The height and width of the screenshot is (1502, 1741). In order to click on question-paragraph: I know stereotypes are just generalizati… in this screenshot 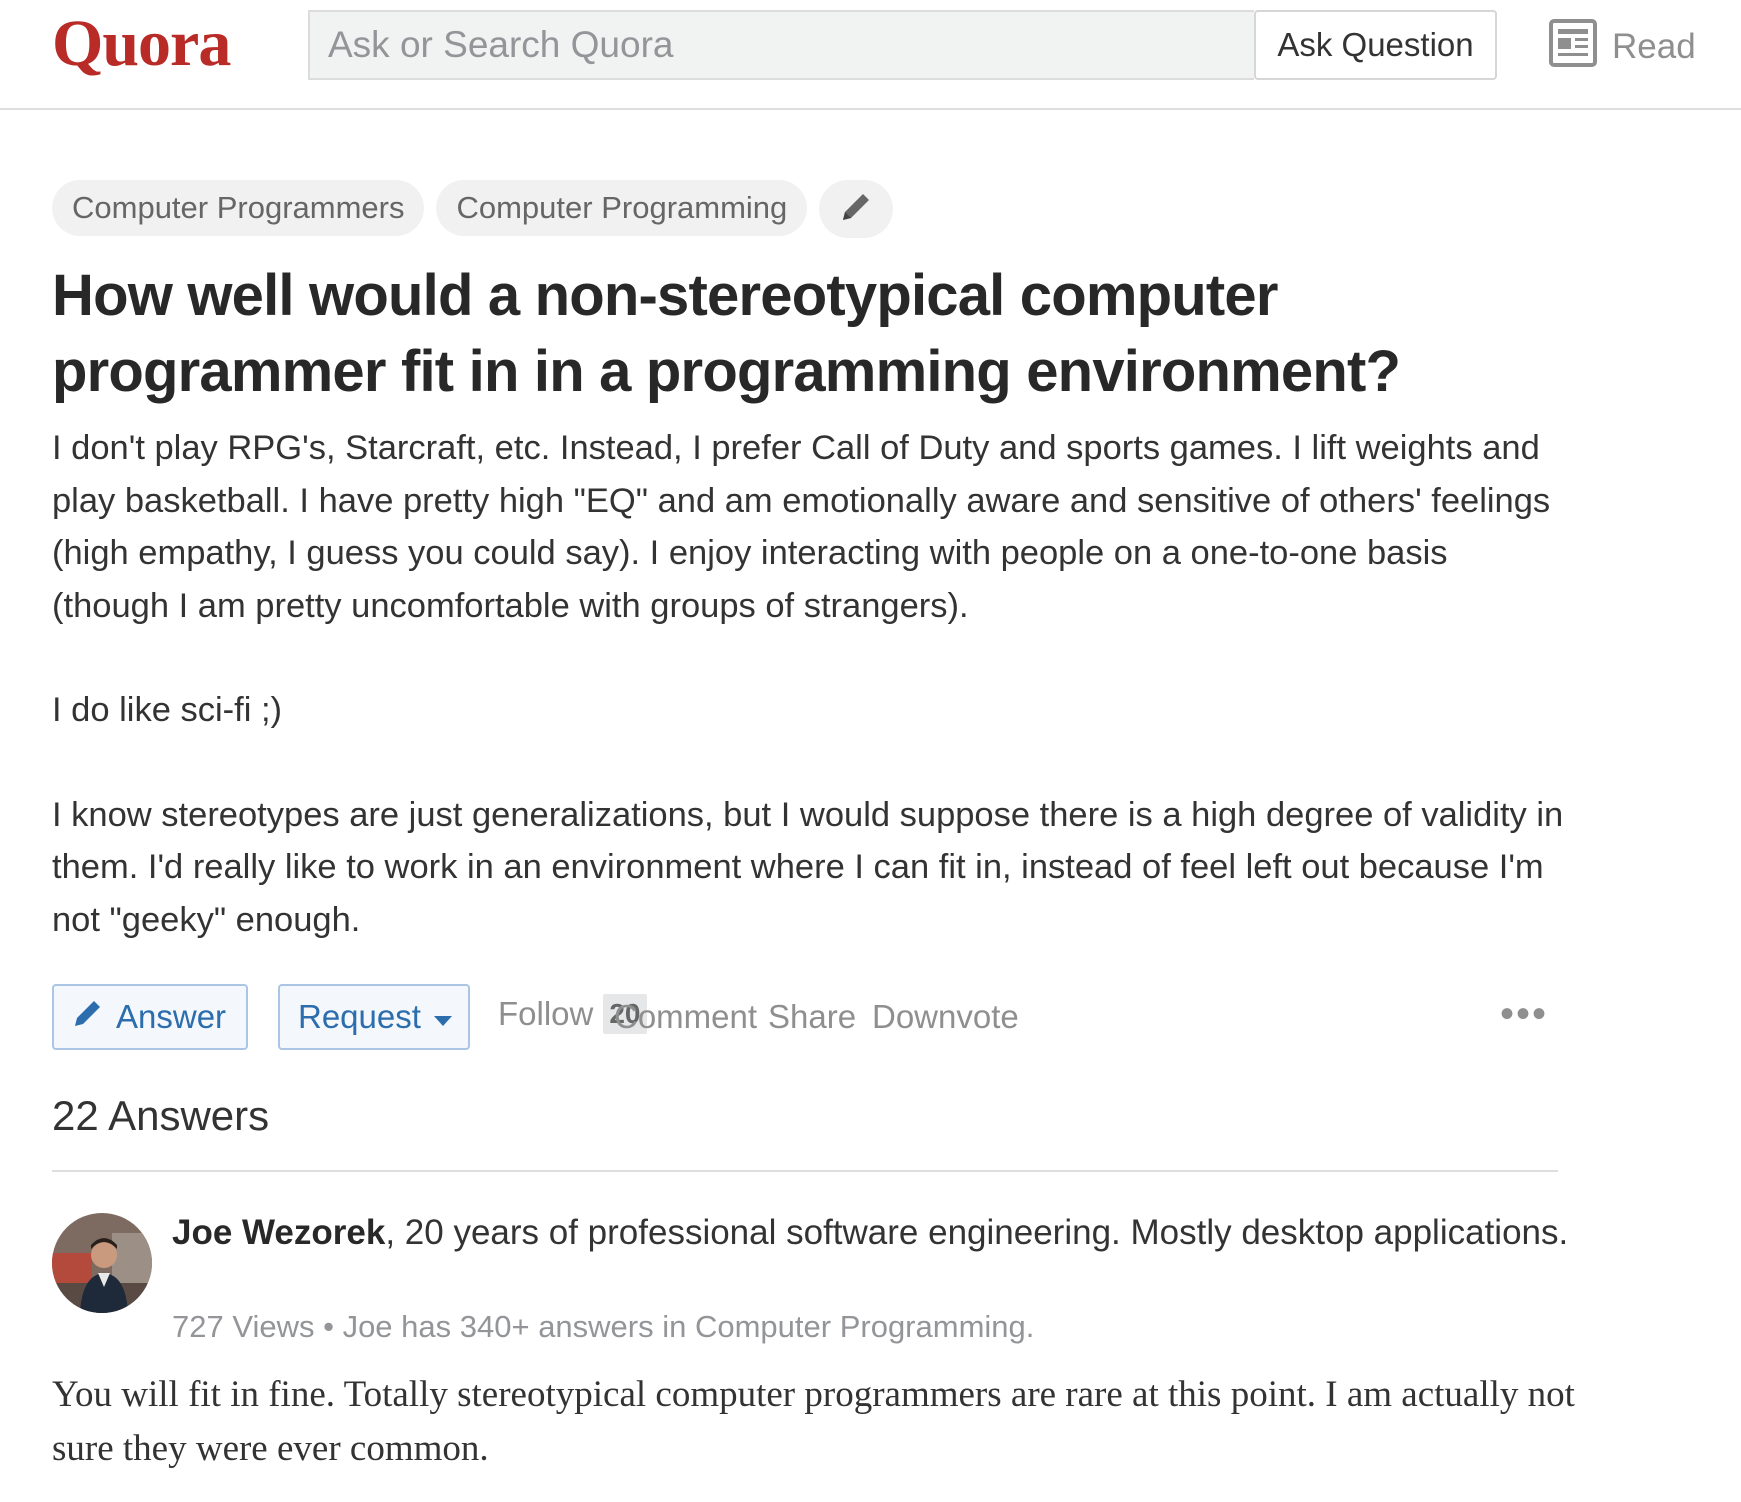, I will do `click(808, 867)`.